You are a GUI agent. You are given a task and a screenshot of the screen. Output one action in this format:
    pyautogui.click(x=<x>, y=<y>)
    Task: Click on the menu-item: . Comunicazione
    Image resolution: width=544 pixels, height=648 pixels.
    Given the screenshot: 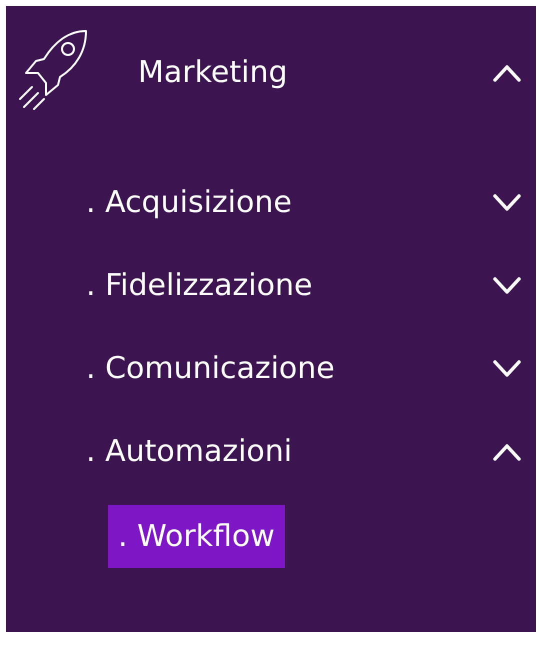 What is the action you would take?
    pyautogui.click(x=289, y=368)
    